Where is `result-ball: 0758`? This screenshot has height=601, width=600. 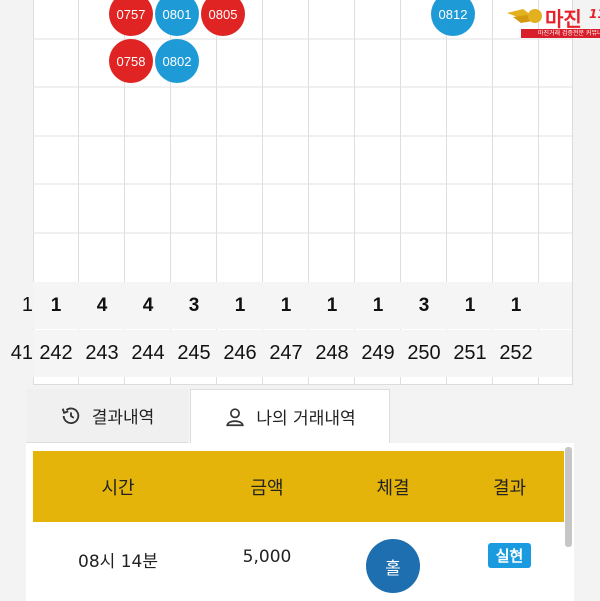
result-ball: 0758 is located at coordinates (131, 61).